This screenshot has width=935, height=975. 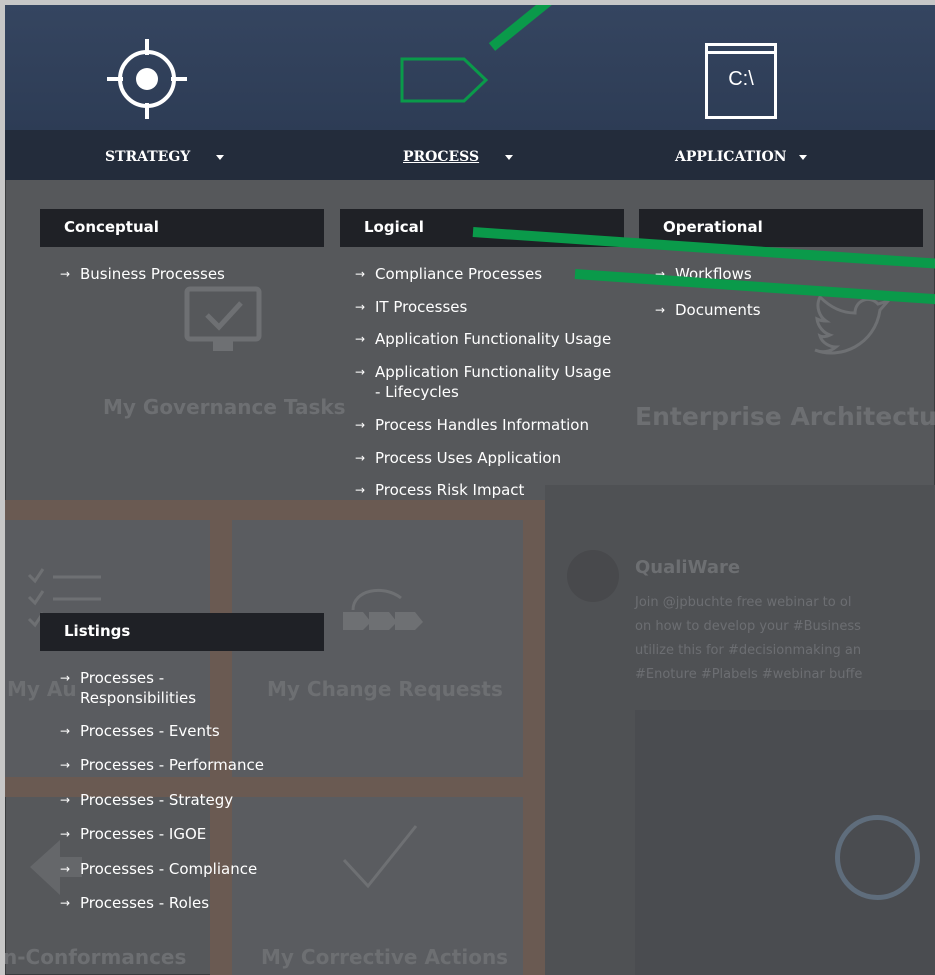 I want to click on menu-heading-conceptual: Conceptual, so click(x=182, y=228).